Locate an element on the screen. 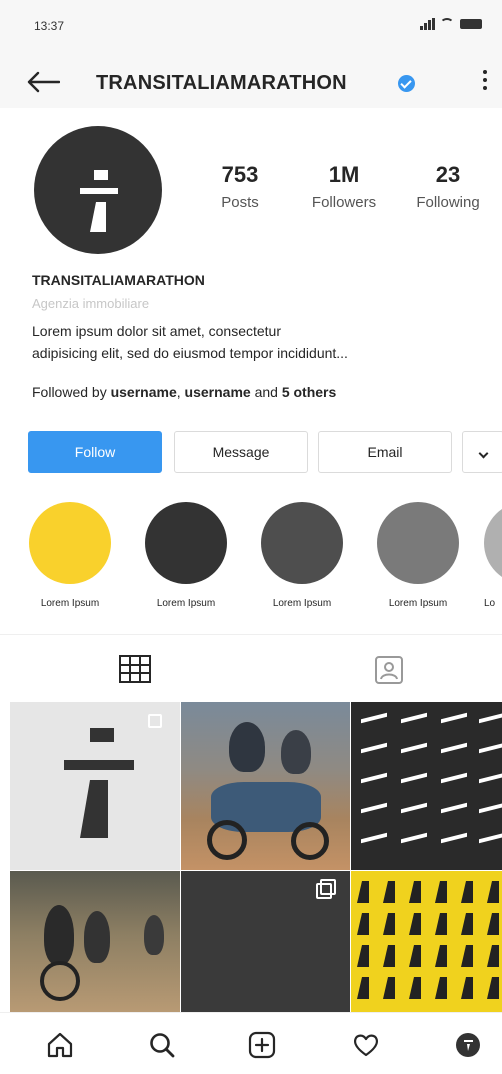 This screenshot has width=502, height=1074. verified-badge-icon is located at coordinates (406, 83).